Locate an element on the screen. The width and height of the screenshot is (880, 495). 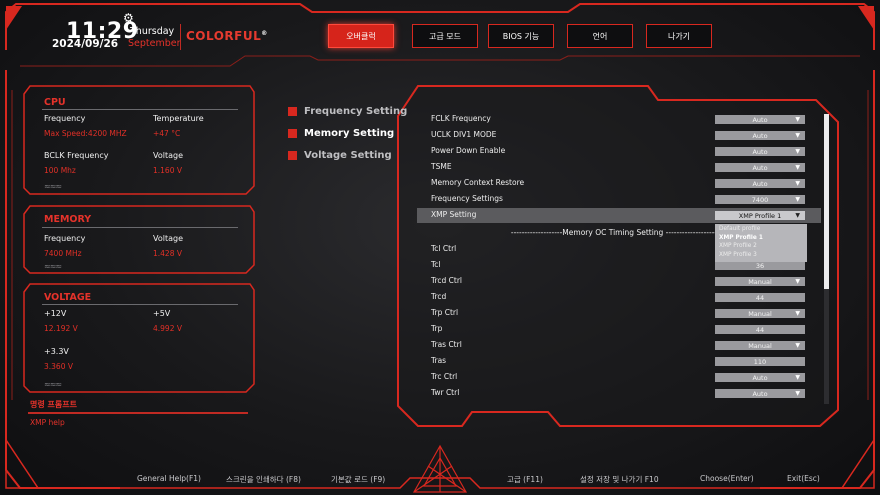
setting-row-tsme: TSME Auto ▼ is located at coordinates (619, 167).